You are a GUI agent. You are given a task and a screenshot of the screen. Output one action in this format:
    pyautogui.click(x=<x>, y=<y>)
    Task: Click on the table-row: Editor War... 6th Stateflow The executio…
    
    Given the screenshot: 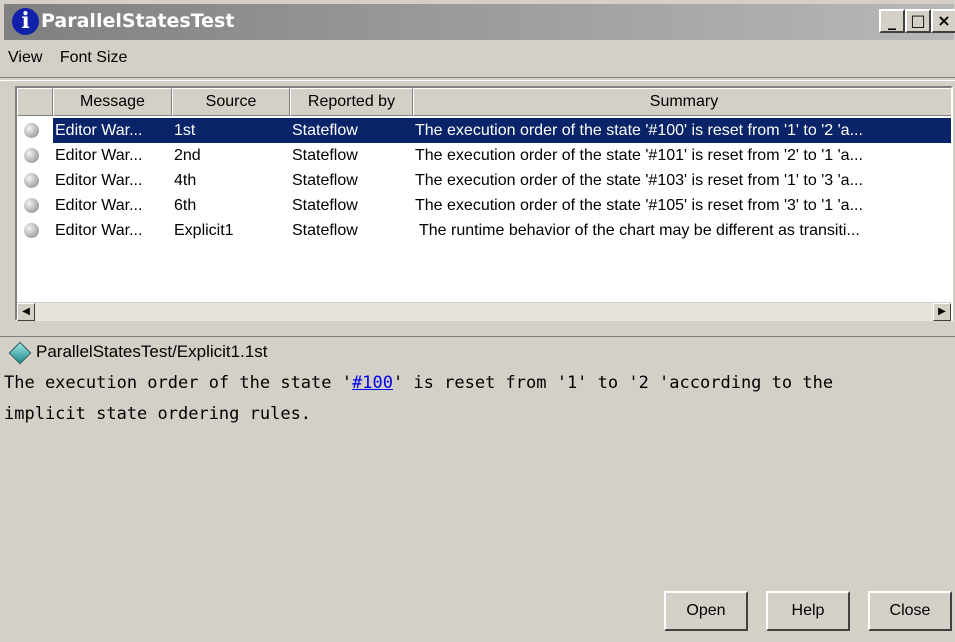 What is the action you would take?
    pyautogui.click(x=484, y=205)
    